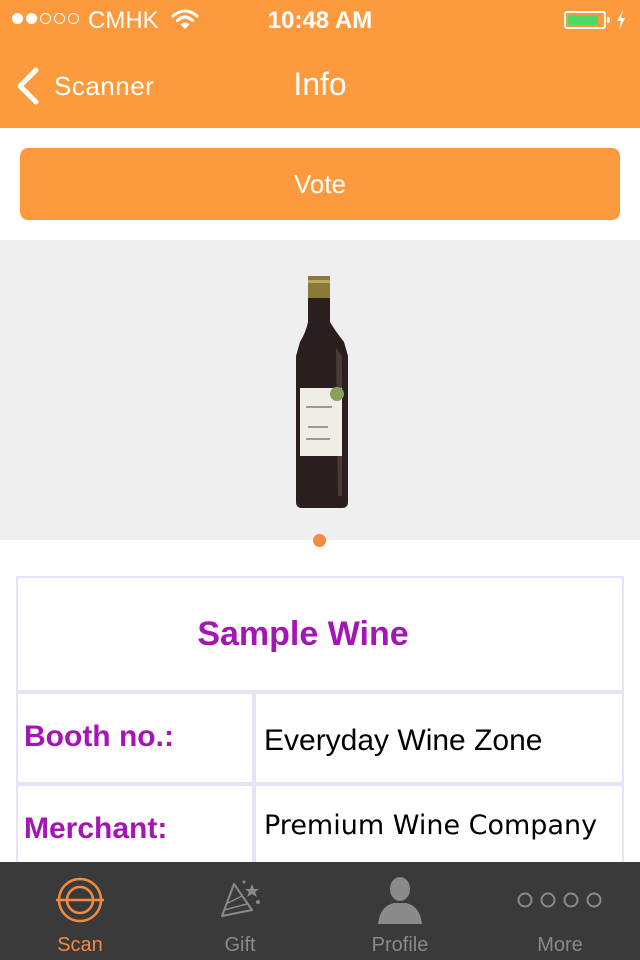  I want to click on merchant-value: Premium Wine Company, so click(431, 825).